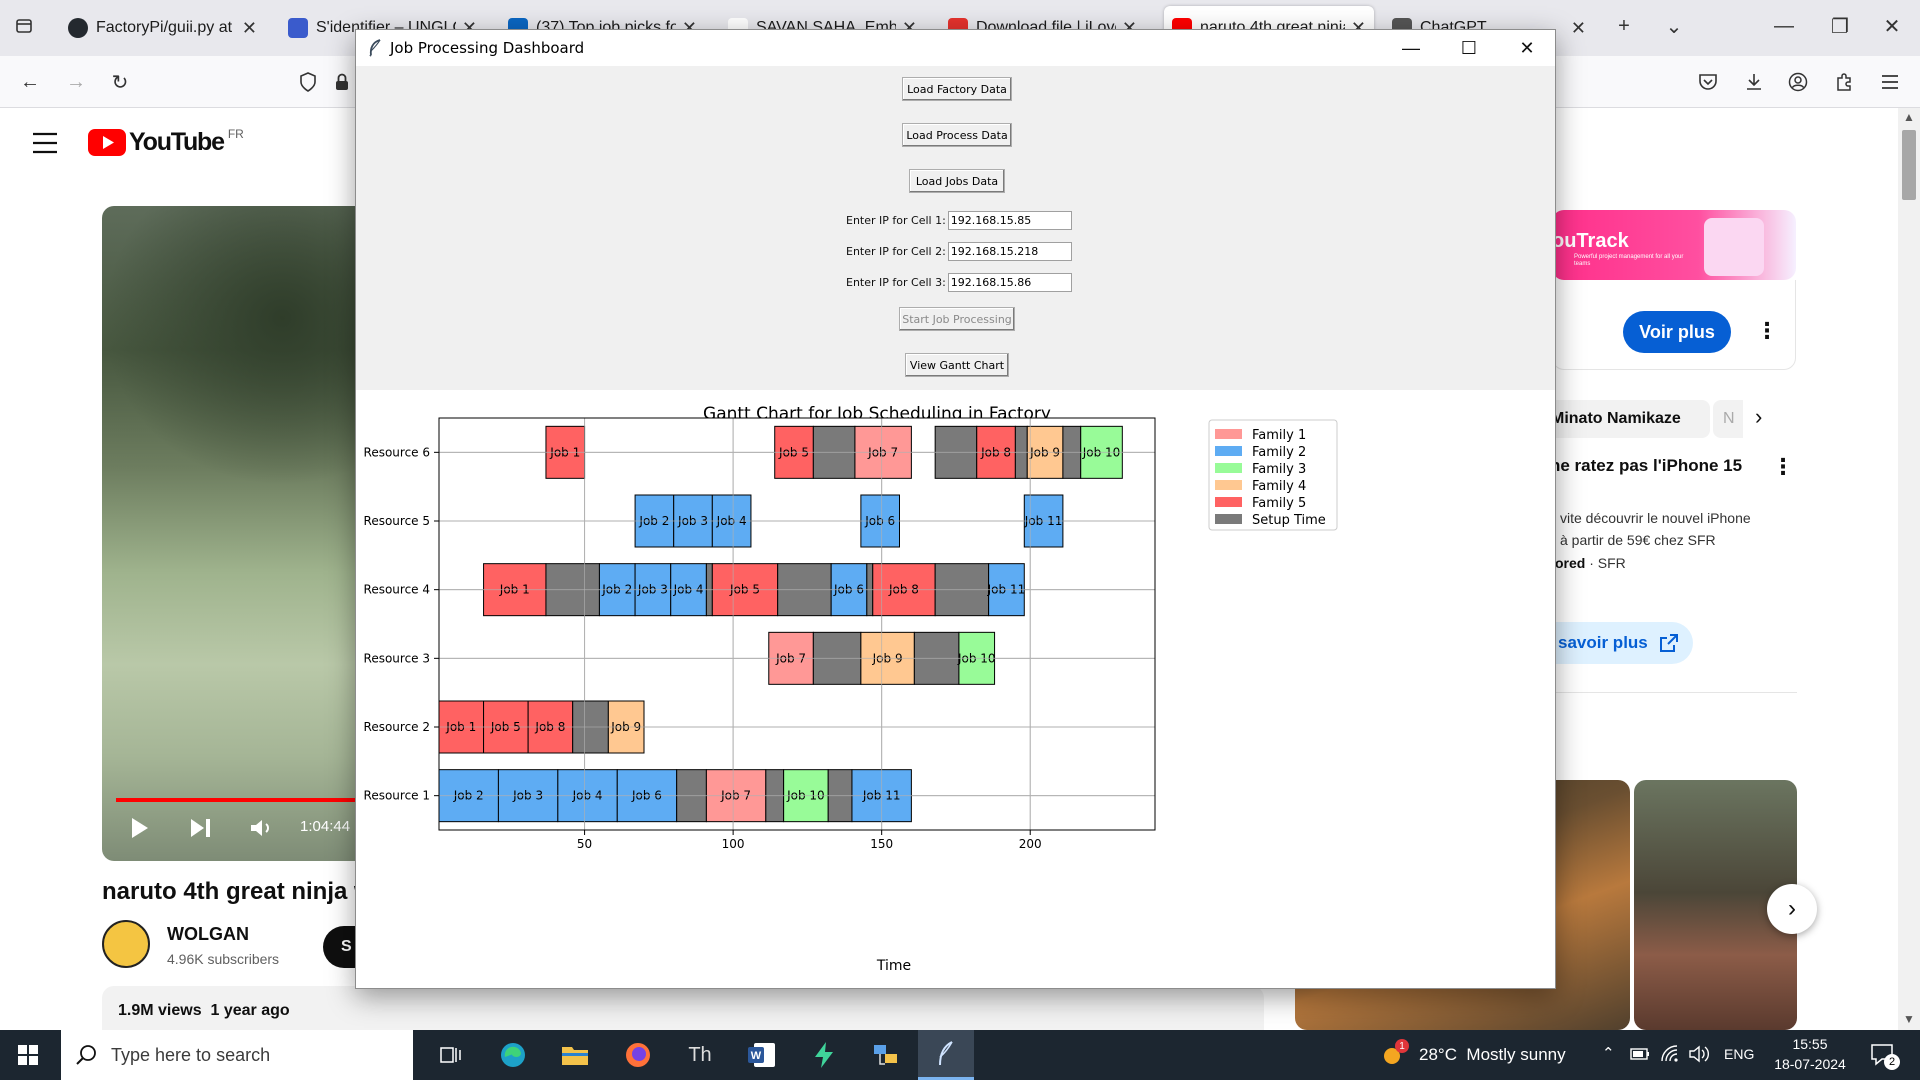  What do you see at coordinates (263, 828) in the screenshot?
I see `volume-icon` at bounding box center [263, 828].